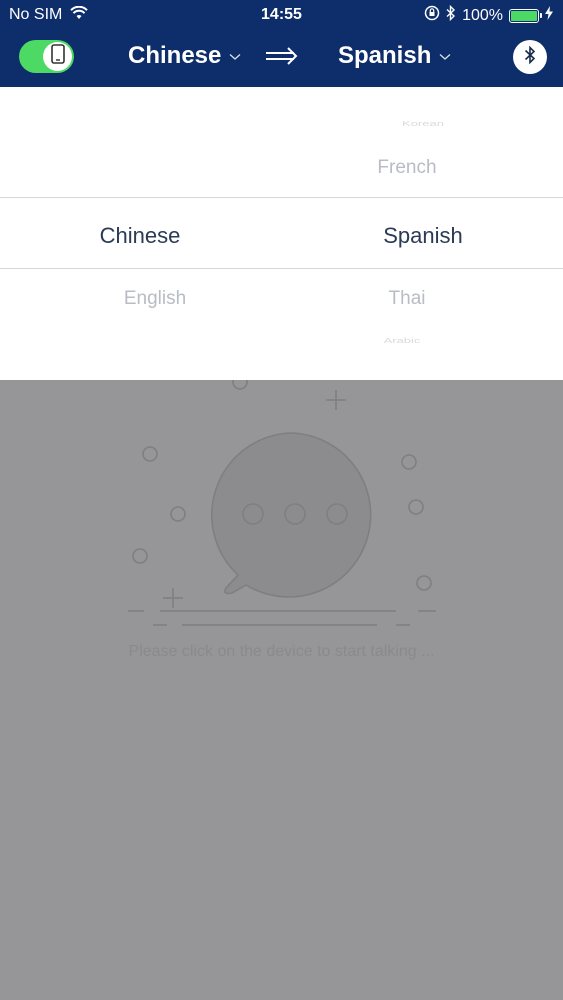  I want to click on right-picker-option: Arabic, so click(402, 340).